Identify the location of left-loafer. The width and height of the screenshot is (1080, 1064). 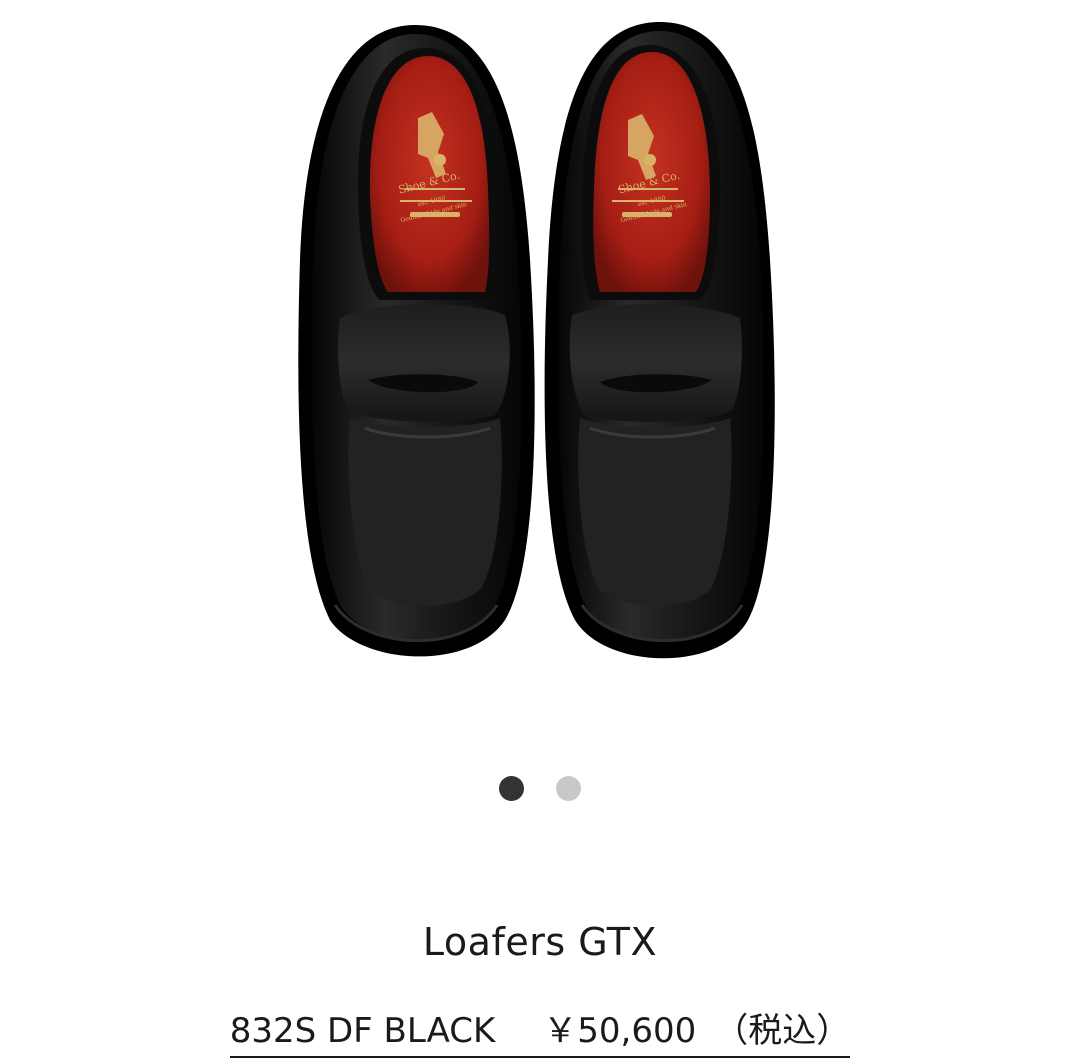
(416, 341).